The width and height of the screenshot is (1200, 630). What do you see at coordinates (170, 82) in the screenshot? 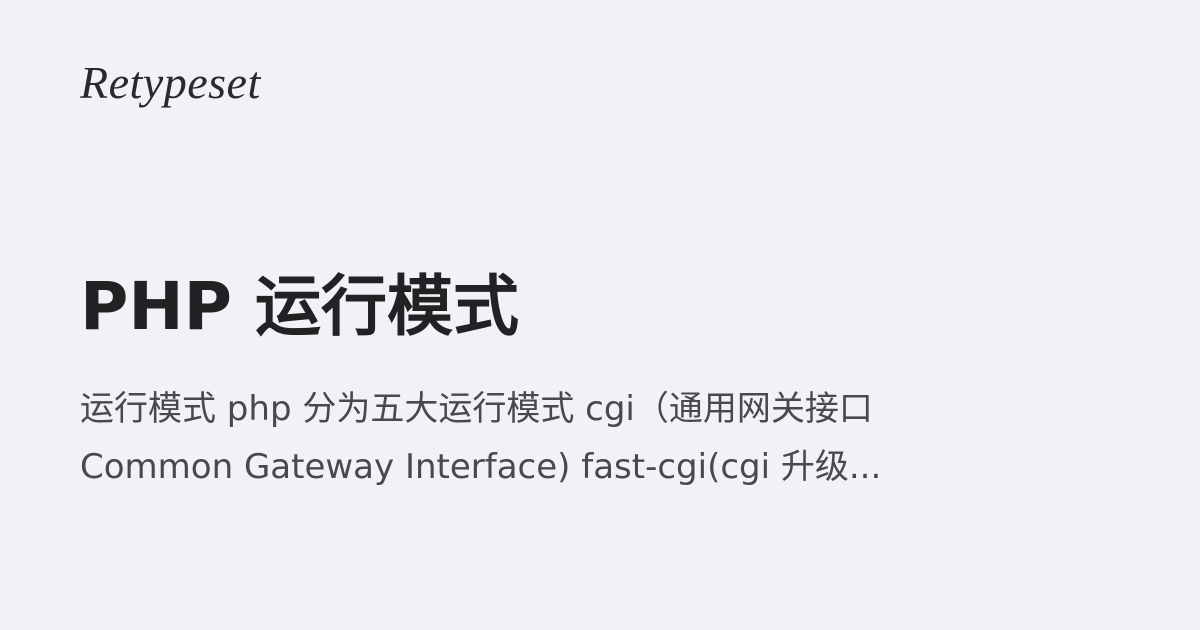
I see `site-logo: Retypeset` at bounding box center [170, 82].